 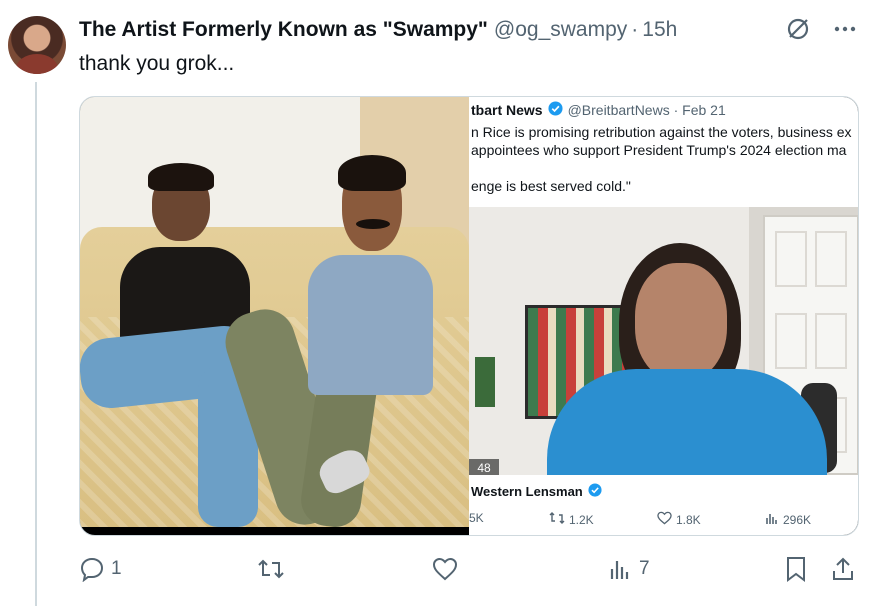 I want to click on reply-button: 1, so click(x=100, y=569).